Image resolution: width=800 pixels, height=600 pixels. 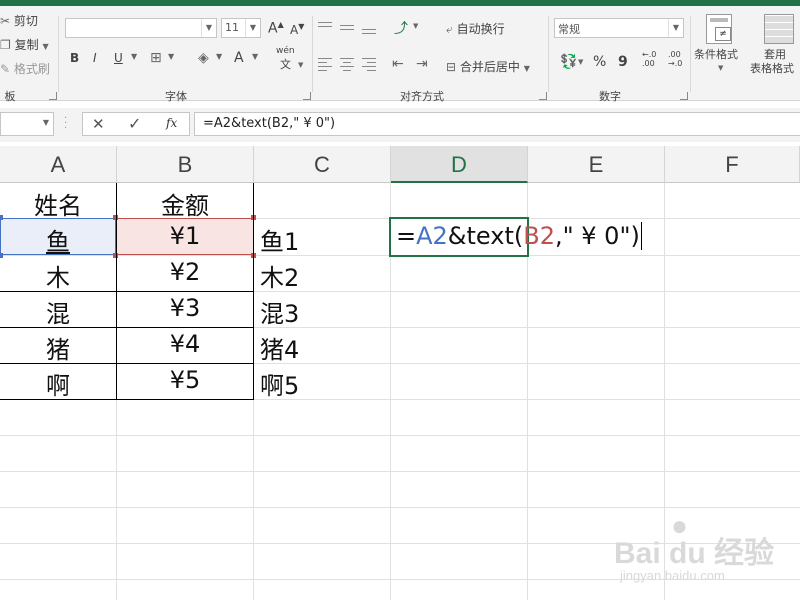 What do you see at coordinates (185, 308) in the screenshot?
I see `cell-b4: ¥3` at bounding box center [185, 308].